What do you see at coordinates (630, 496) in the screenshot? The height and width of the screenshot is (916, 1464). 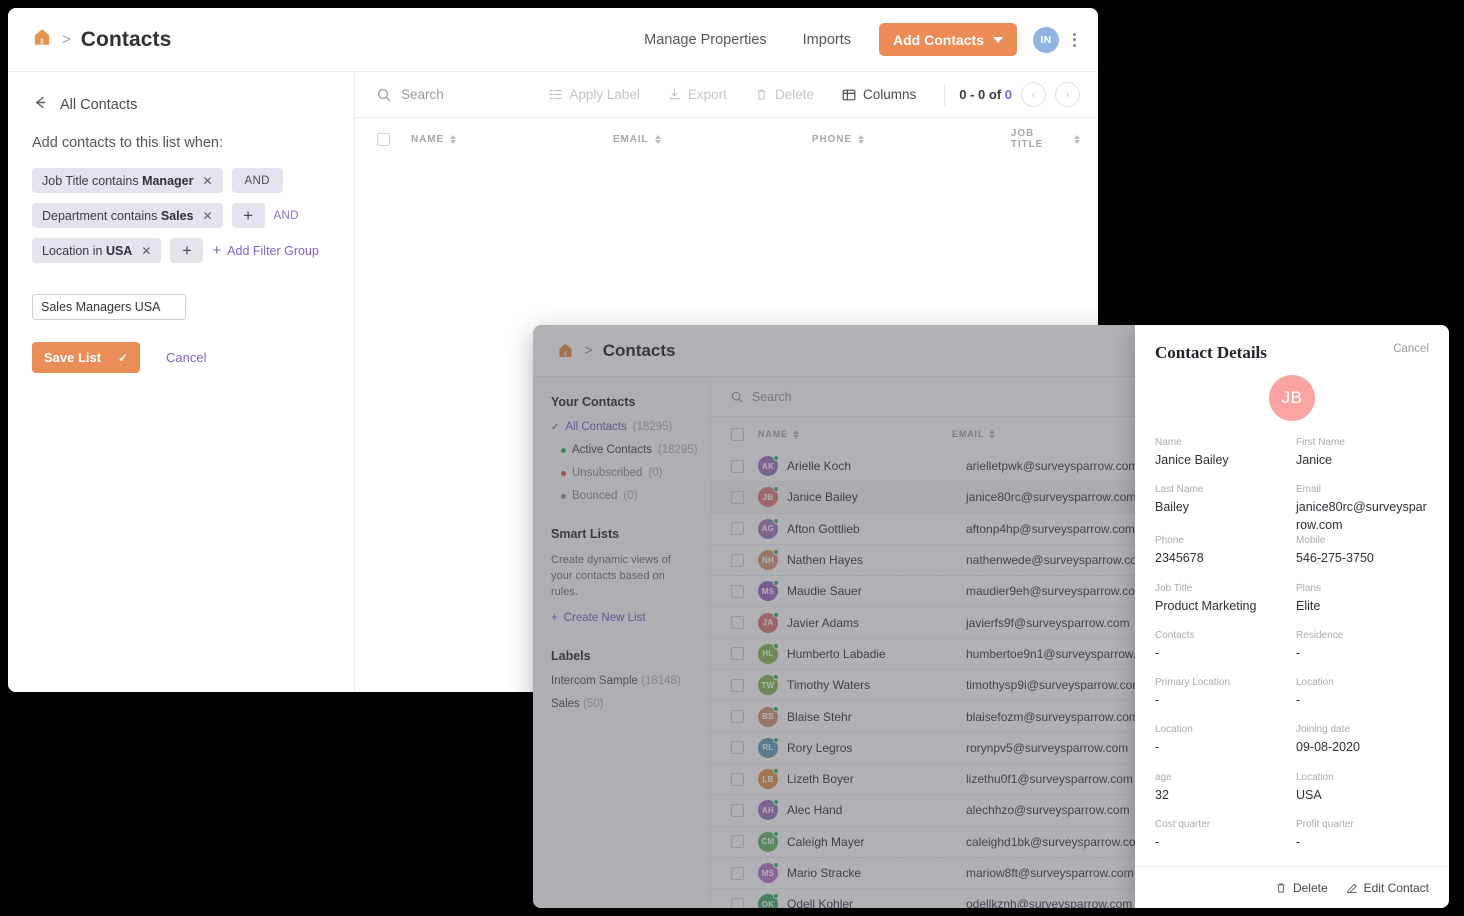 I see `sidebar-item-count: (0)` at bounding box center [630, 496].